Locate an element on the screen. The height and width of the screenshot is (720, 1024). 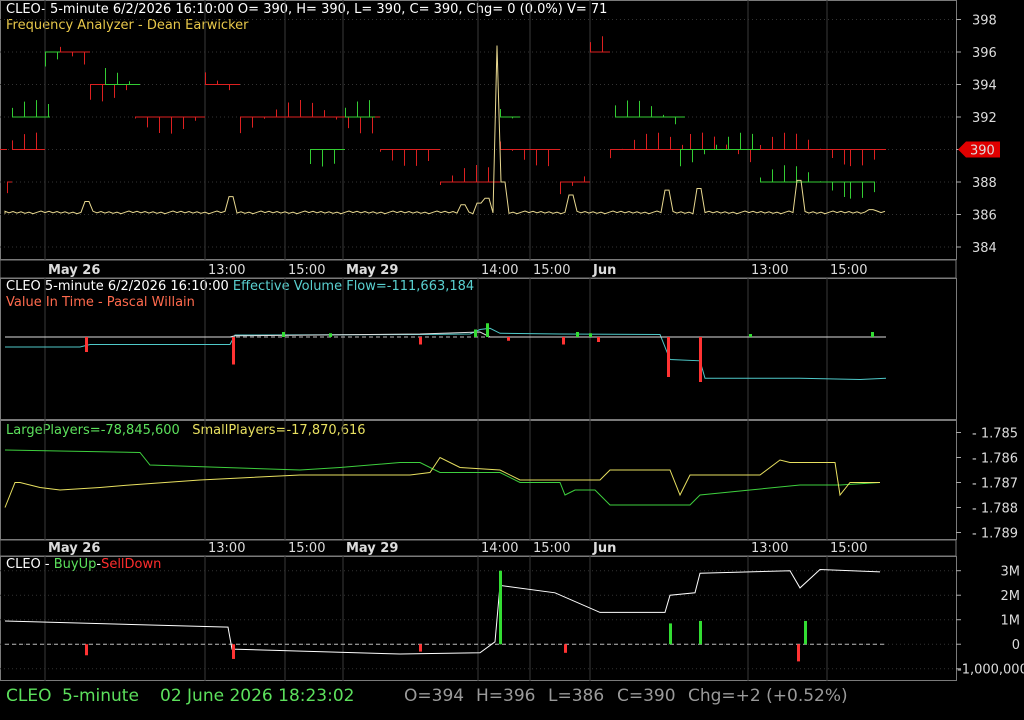
status-datetime: 02 June 2026 18:23:02 is located at coordinates (257, 696).